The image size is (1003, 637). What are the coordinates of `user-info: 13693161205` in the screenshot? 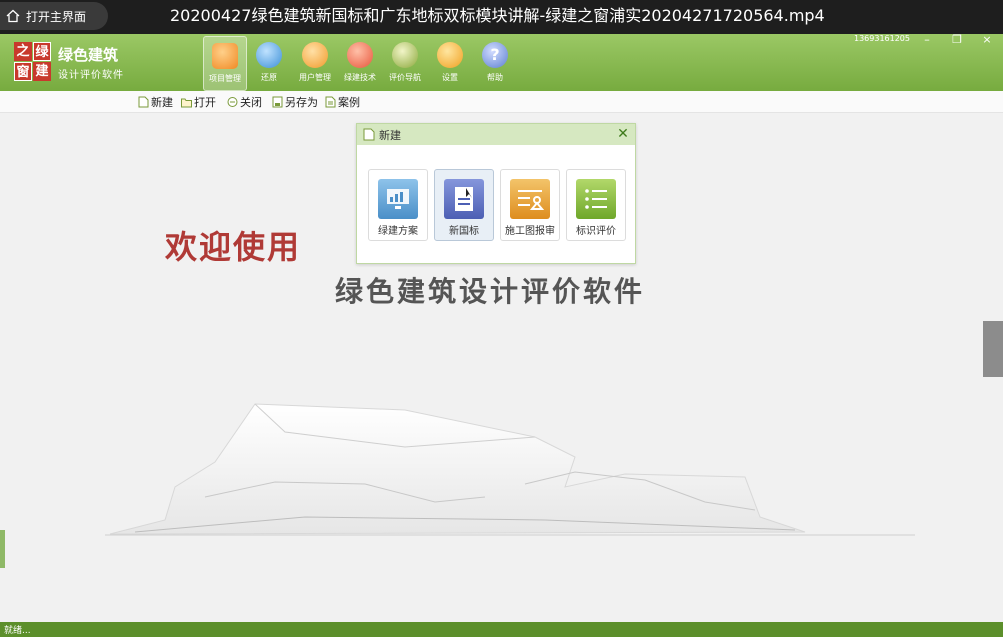 It's located at (882, 38).